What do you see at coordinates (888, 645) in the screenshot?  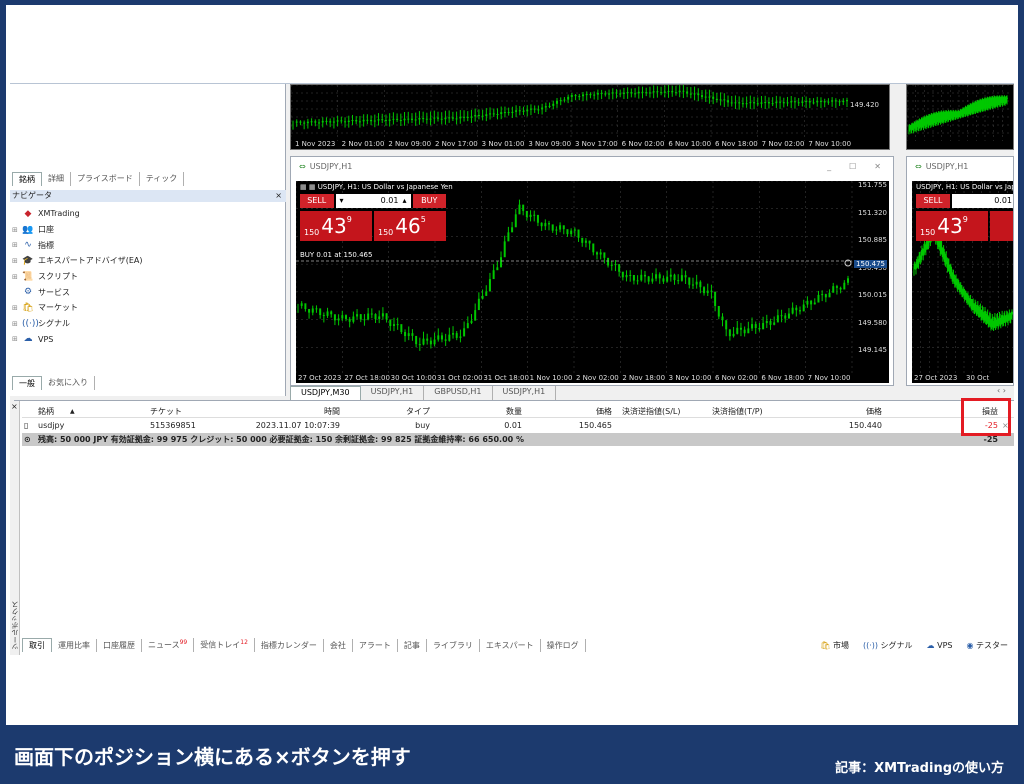 I see `status-item-1: ((·)) シグナル` at bounding box center [888, 645].